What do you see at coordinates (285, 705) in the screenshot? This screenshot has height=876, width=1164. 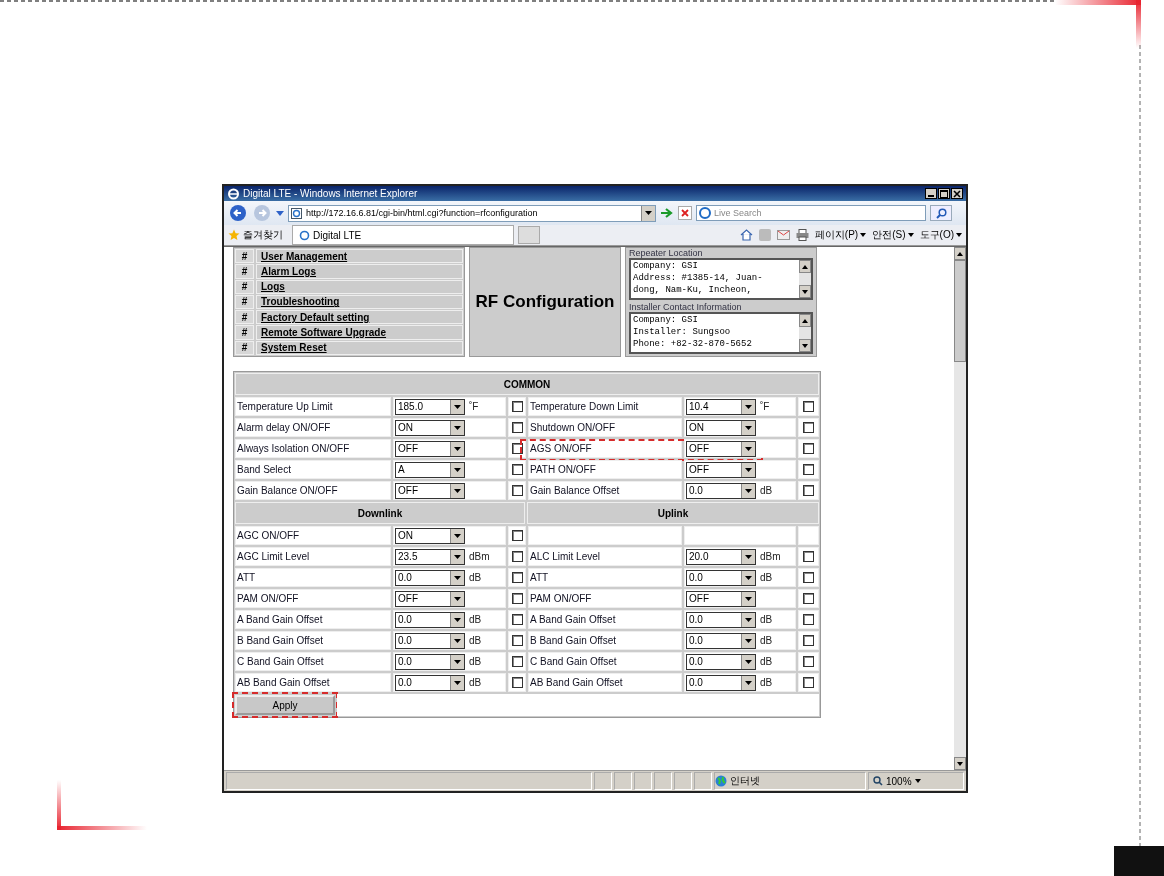 I see `apply-button: Apply` at bounding box center [285, 705].